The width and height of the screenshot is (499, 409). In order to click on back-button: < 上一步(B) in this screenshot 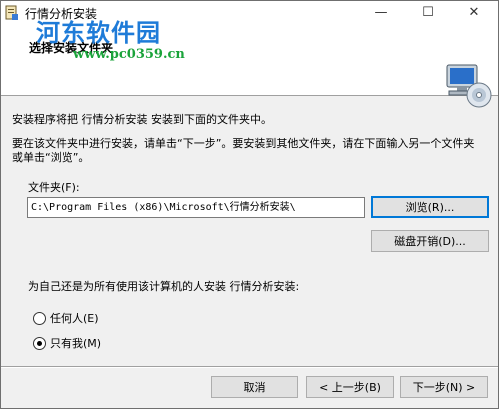, I will do `click(350, 387)`.